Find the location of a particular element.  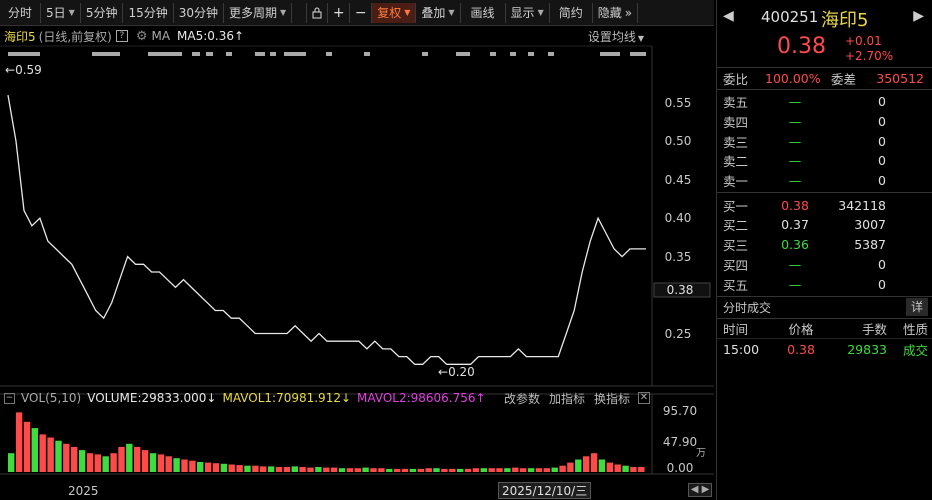

fuquan-dropdown: 复权 ▼ is located at coordinates (394, 12).